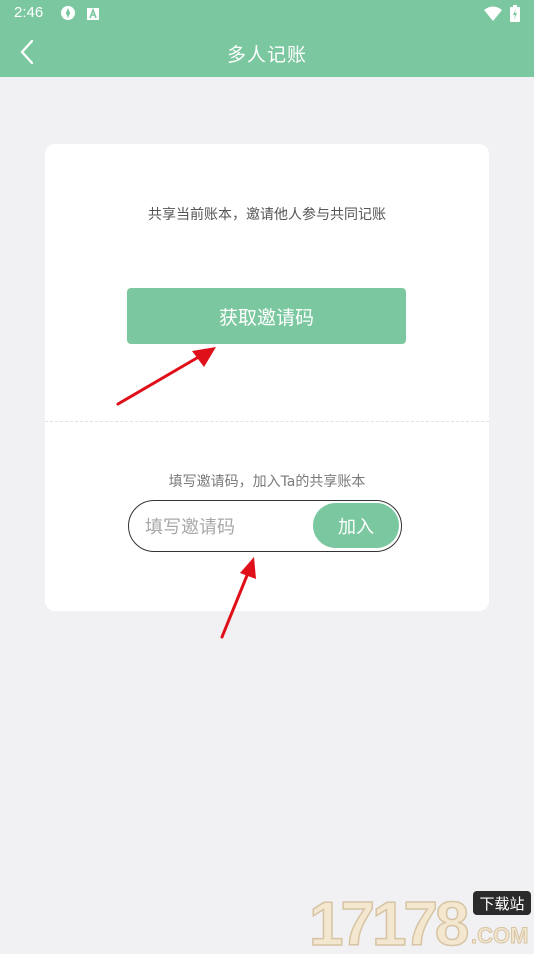 The image size is (534, 954). I want to click on page-title: 多人记账, so click(266, 55).